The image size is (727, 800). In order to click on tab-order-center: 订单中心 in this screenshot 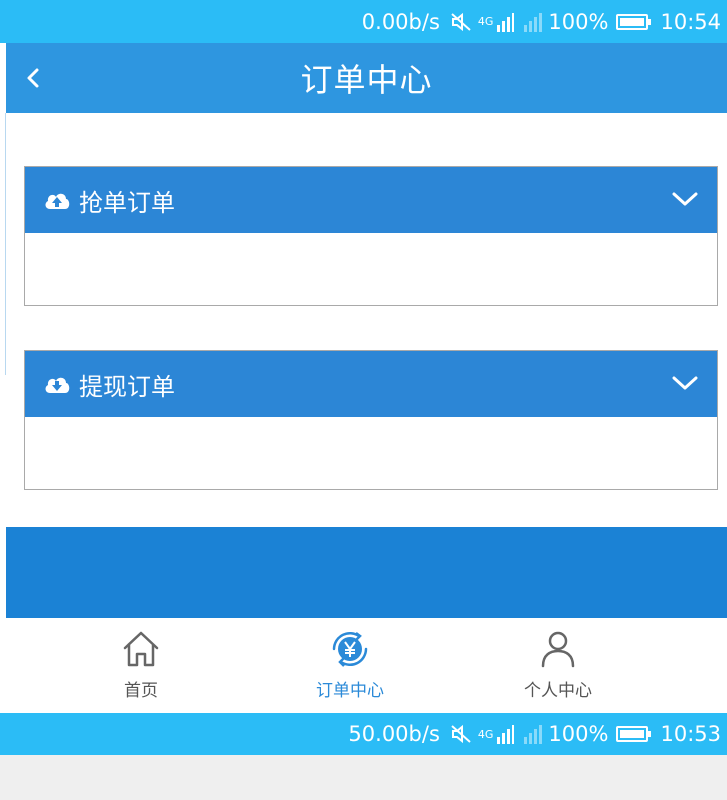, I will do `click(350, 668)`.